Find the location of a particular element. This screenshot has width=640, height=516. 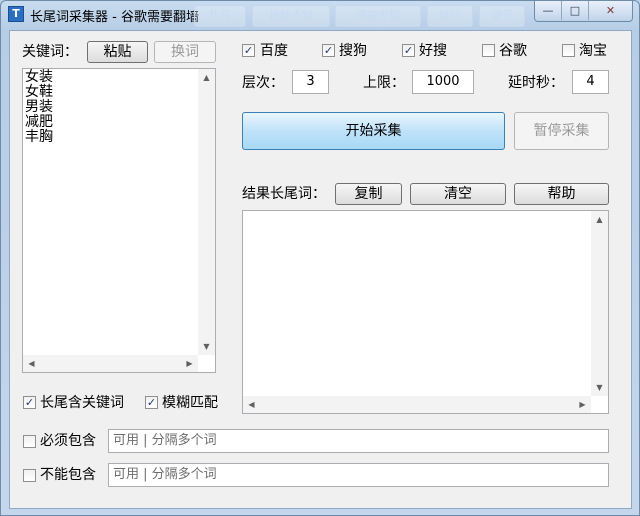

delay-input: 4 is located at coordinates (590, 82).